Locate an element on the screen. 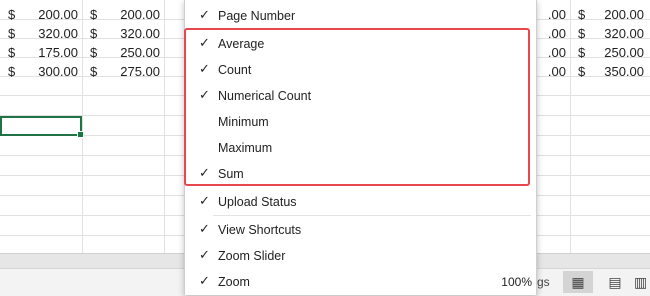 This screenshot has width=650, height=296. normal-view-button: ▦ is located at coordinates (578, 282).